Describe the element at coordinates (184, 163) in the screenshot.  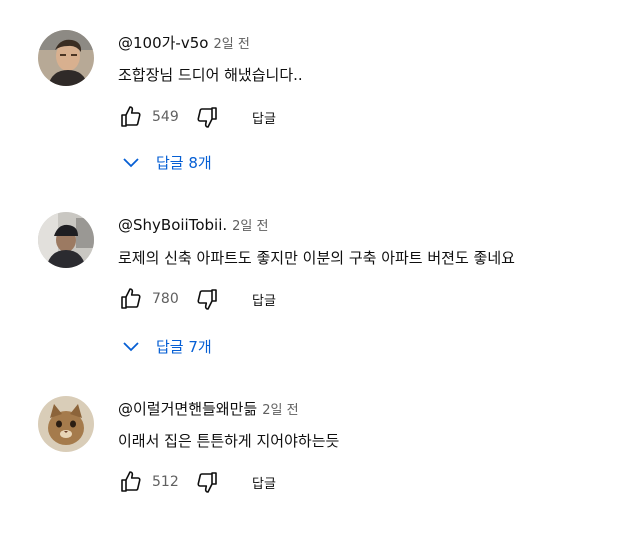
I see `replies-count-label: 답글 8개` at that location.